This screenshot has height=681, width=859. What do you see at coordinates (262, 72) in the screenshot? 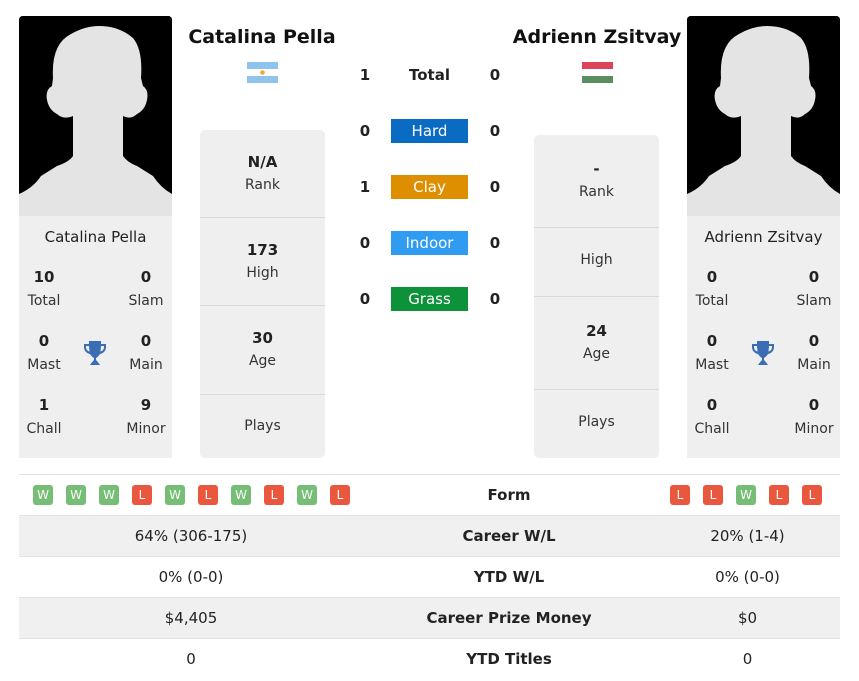
I see `argentina-flag-icon` at bounding box center [262, 72].